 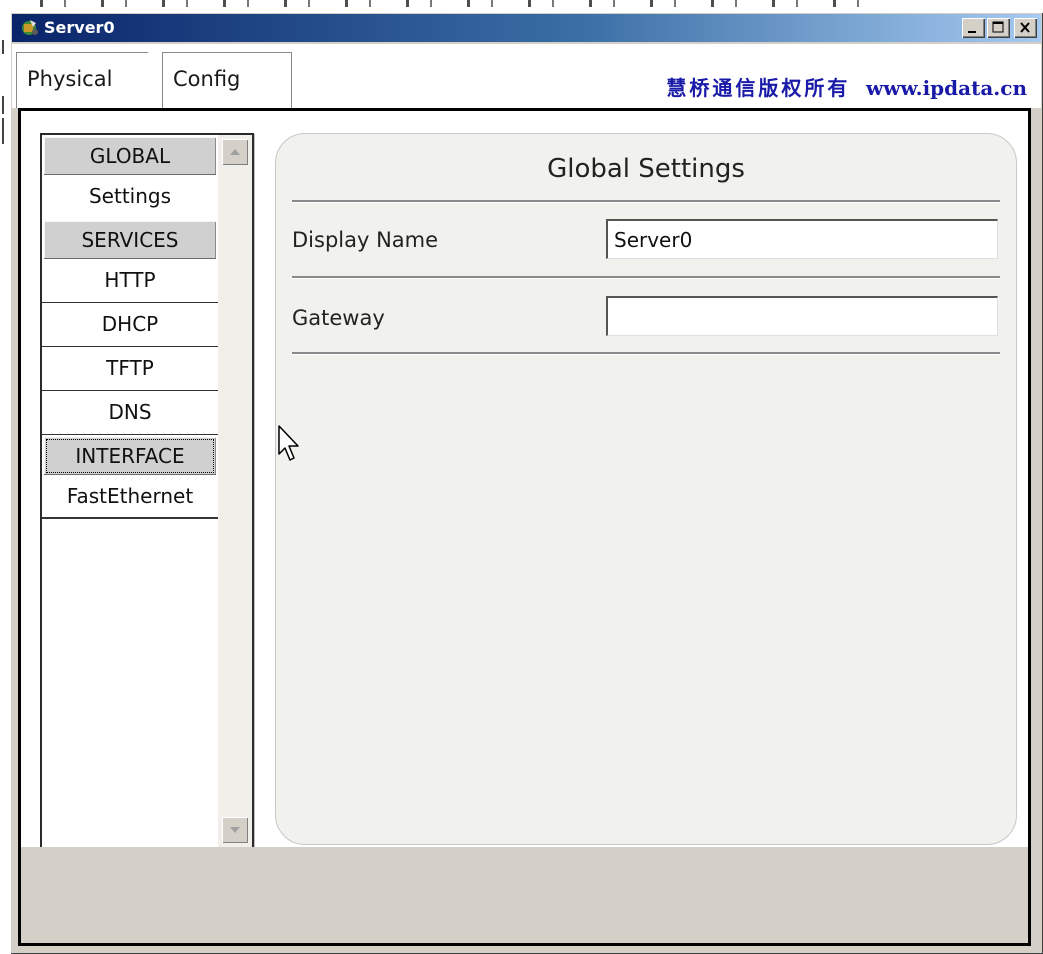 I want to click on arrow-down-icon, so click(x=235, y=830).